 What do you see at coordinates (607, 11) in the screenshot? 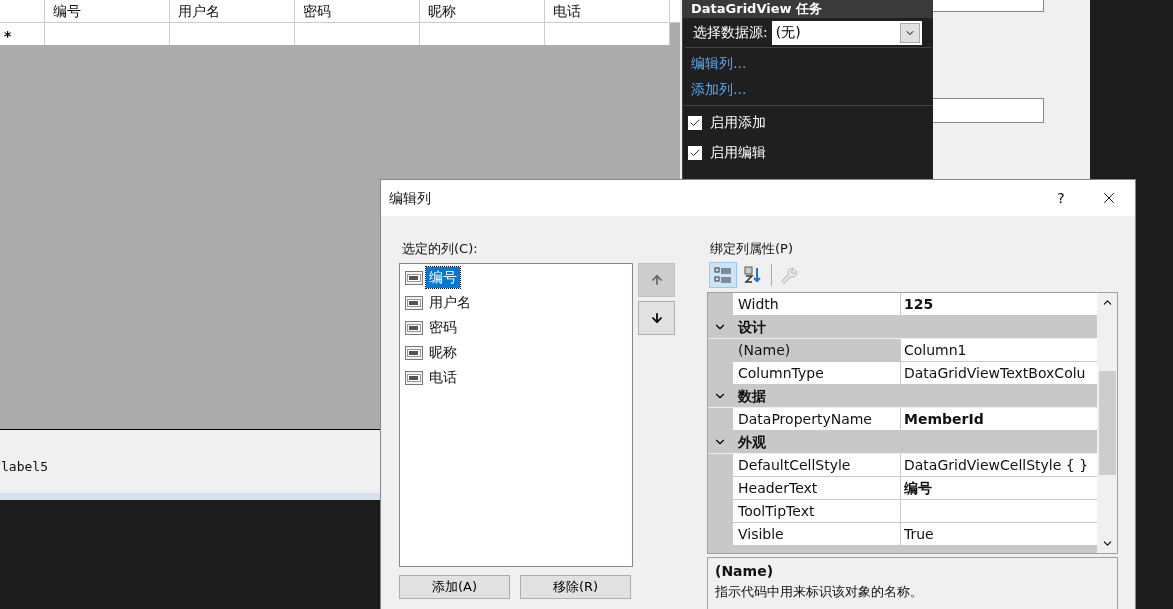
I see `column-header: 电话` at bounding box center [607, 11].